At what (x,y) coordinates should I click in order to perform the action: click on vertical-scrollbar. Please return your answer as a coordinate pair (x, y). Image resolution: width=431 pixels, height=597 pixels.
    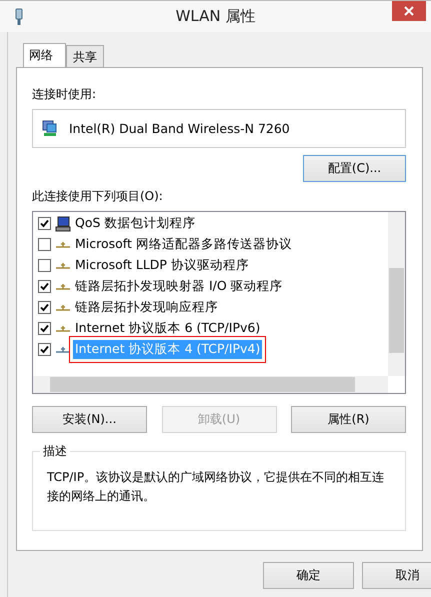
    Looking at the image, I should click on (396, 294).